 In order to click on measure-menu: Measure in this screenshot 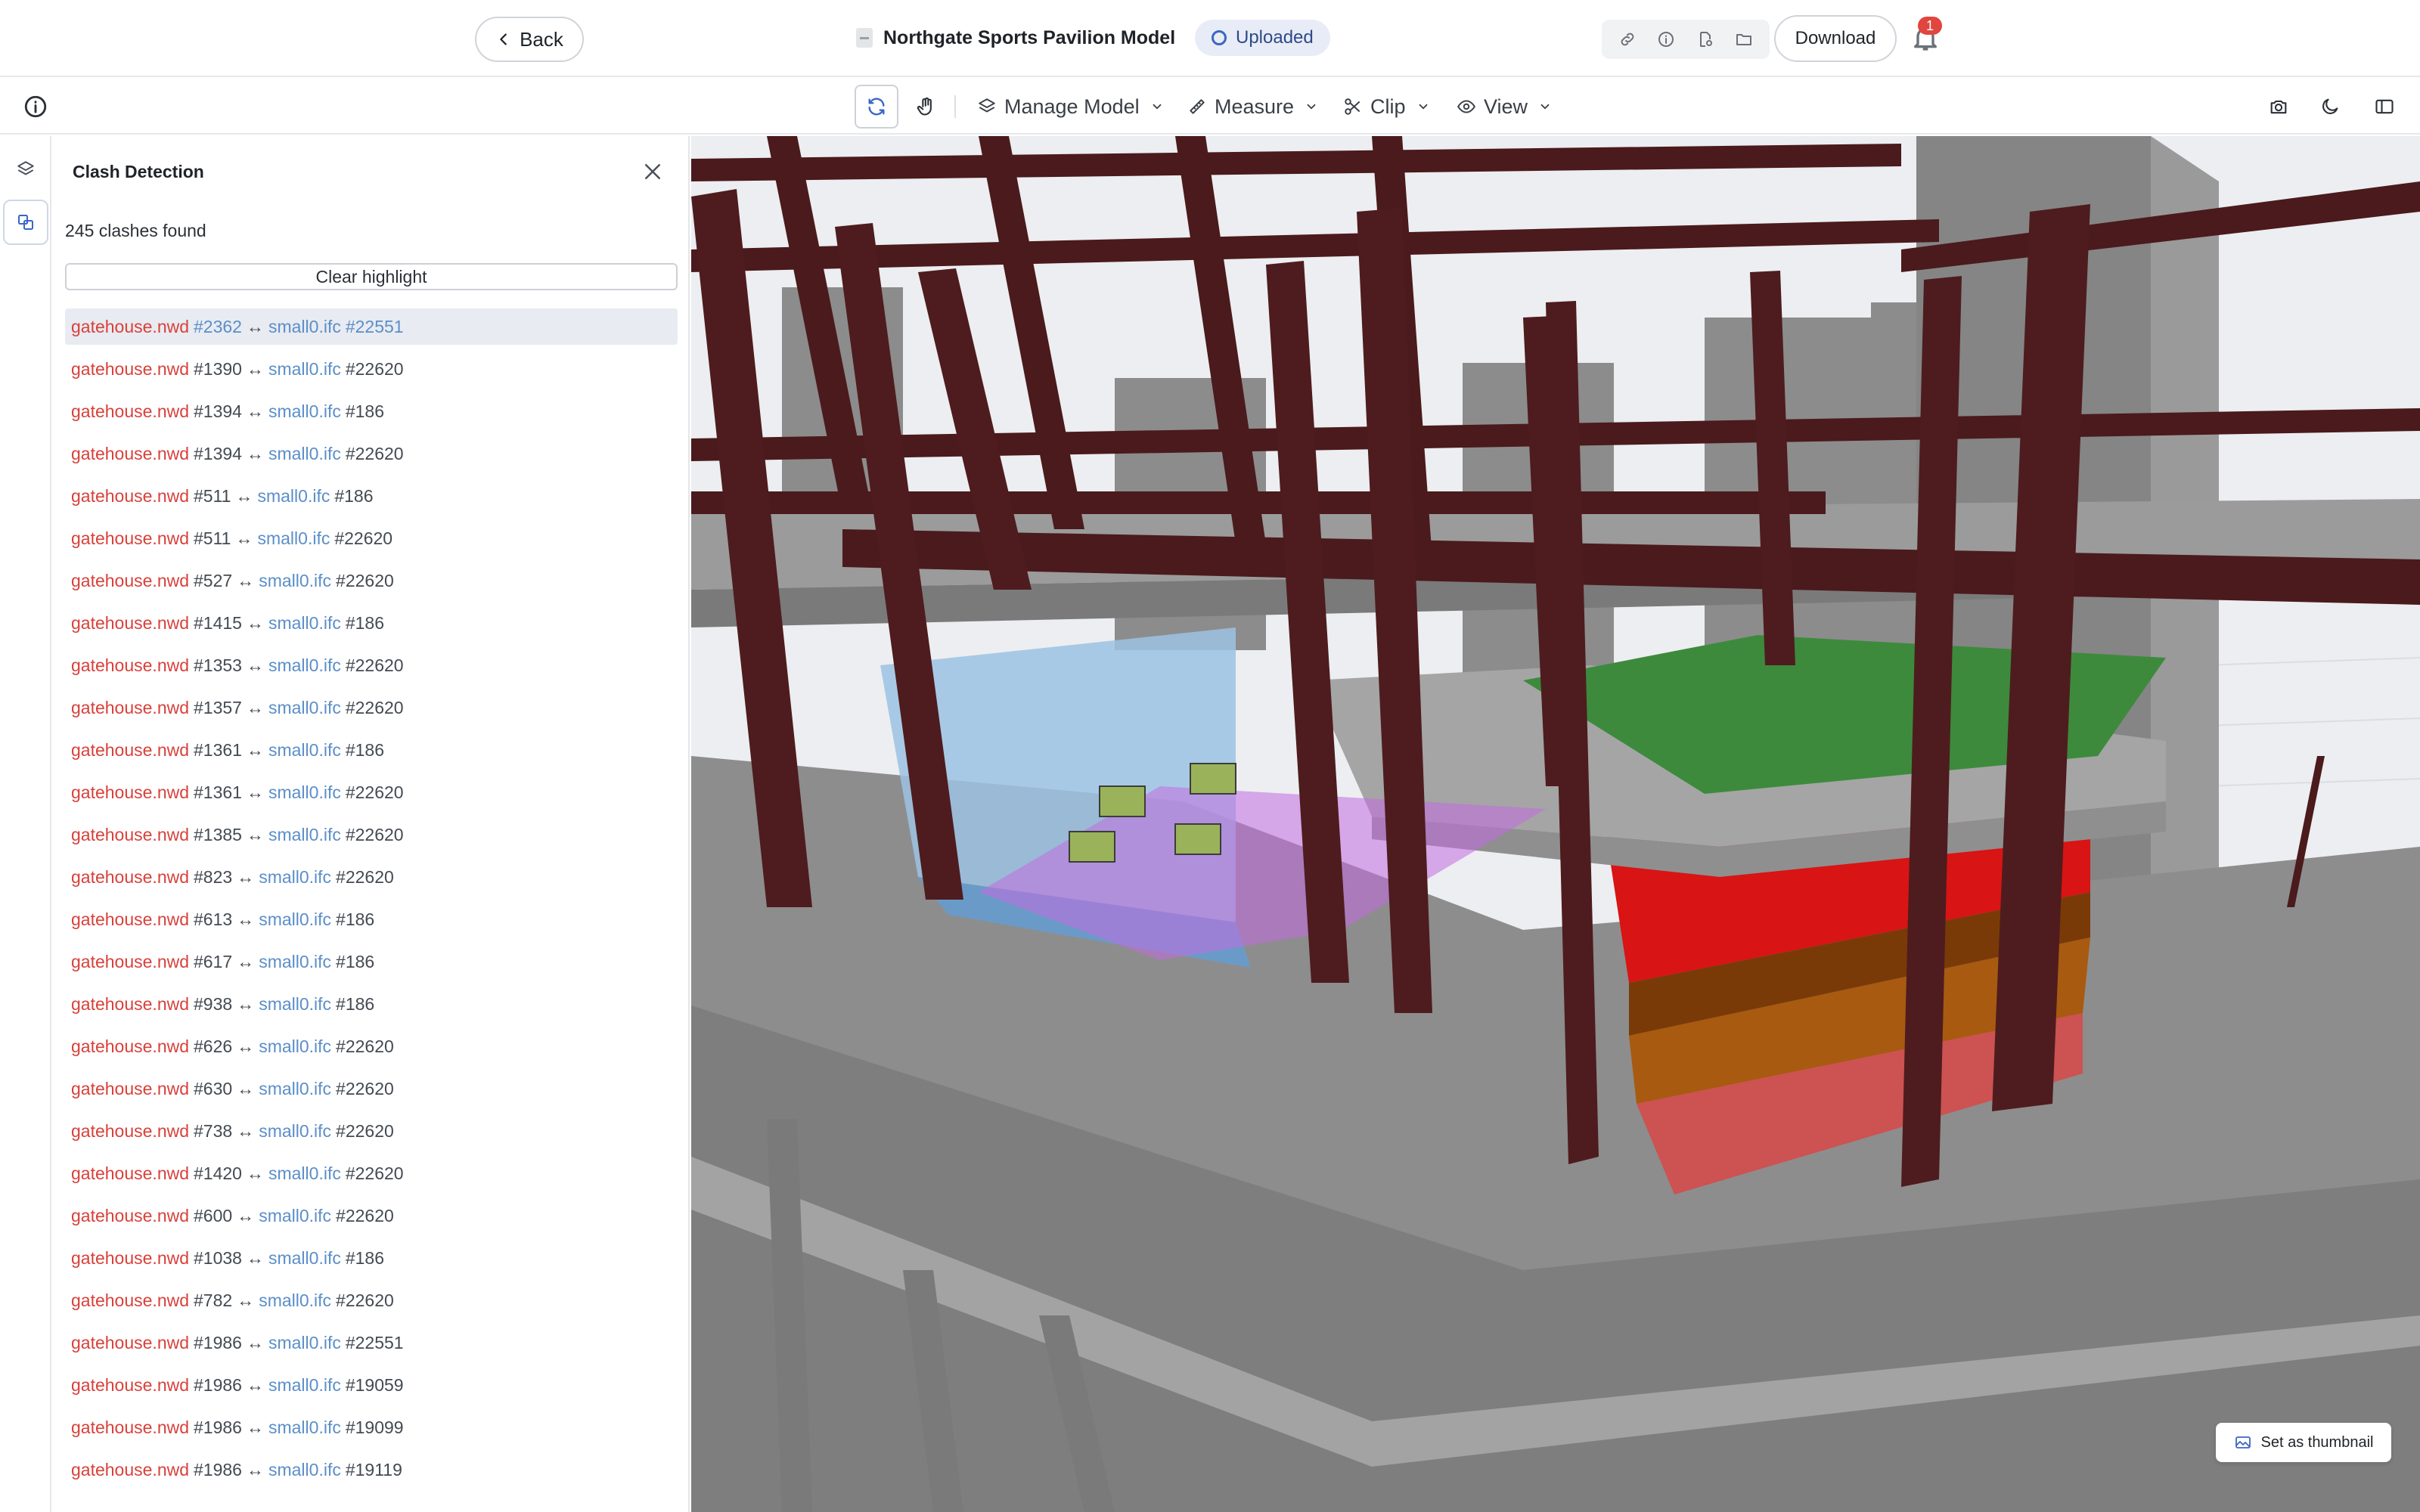, I will do `click(1252, 106)`.